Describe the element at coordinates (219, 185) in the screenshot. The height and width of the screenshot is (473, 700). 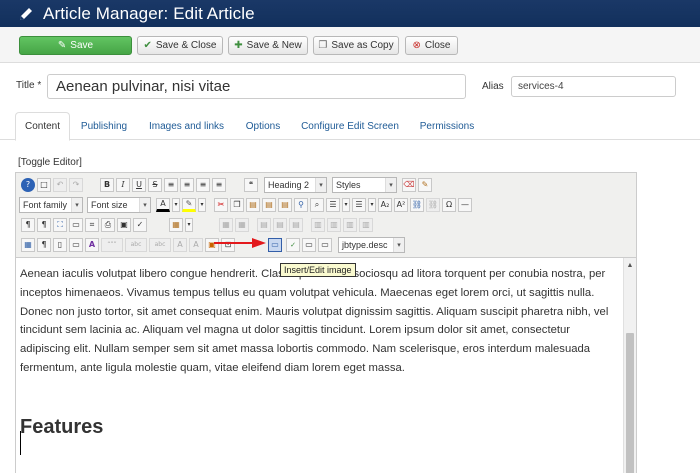
I see `align-left-icon: ≡` at that location.